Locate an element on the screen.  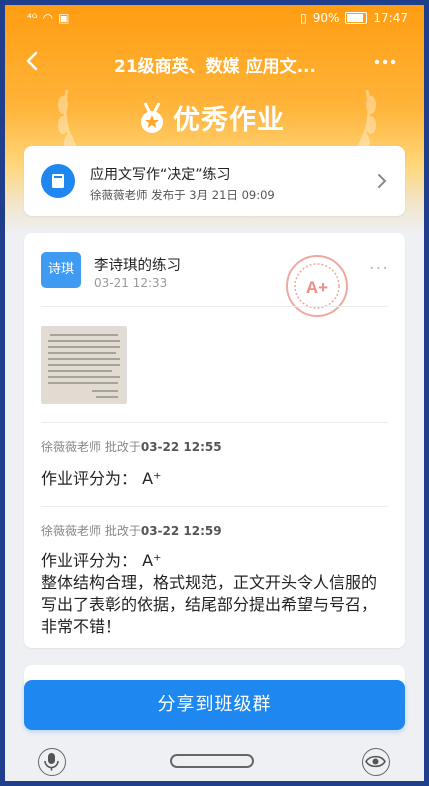
clock: 17:47 is located at coordinates (390, 18).